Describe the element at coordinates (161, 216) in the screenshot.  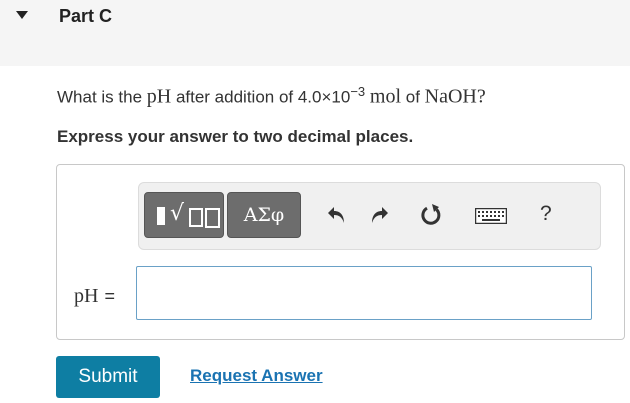
I see `templates-icon` at that location.